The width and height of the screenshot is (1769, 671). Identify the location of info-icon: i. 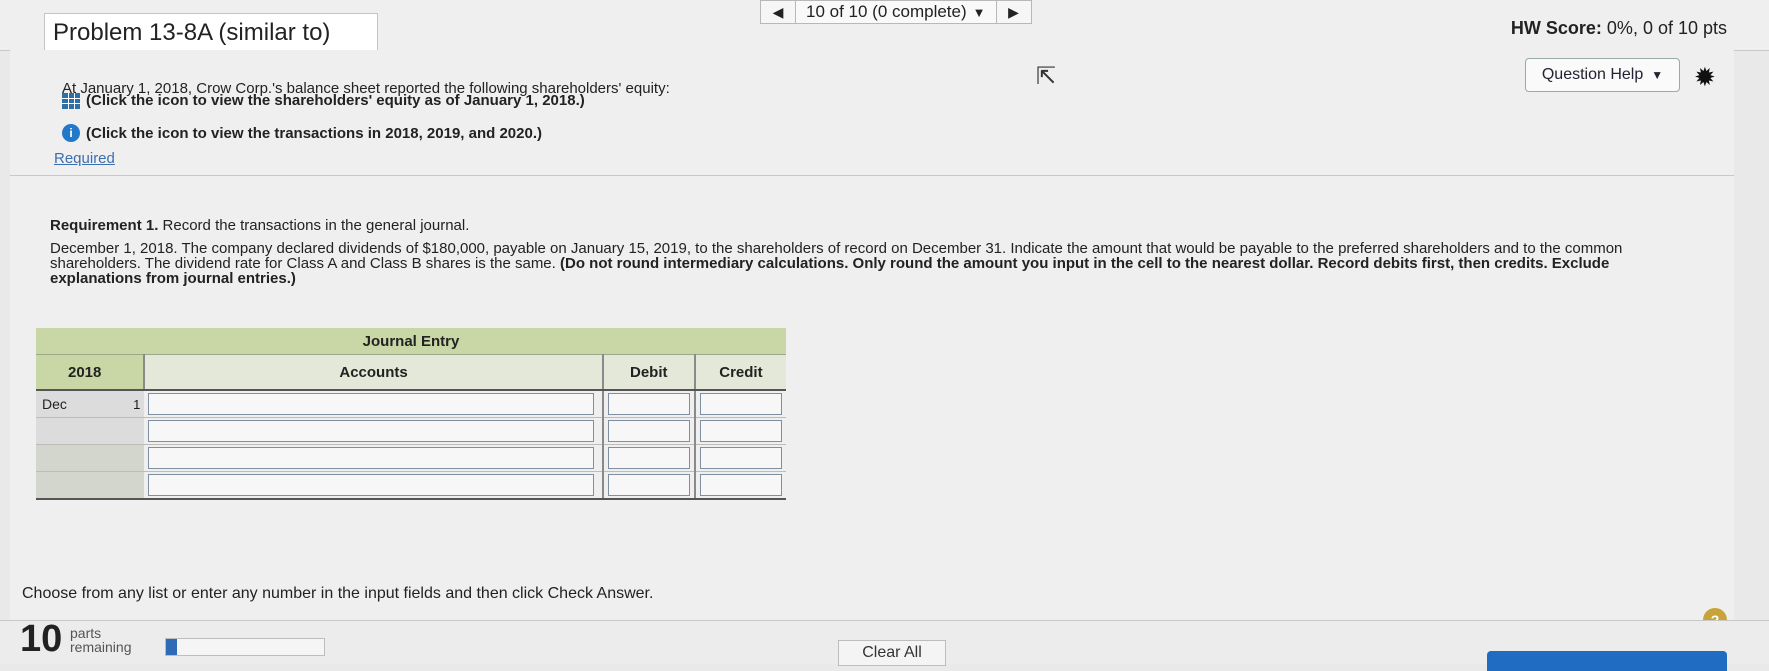
(71, 133).